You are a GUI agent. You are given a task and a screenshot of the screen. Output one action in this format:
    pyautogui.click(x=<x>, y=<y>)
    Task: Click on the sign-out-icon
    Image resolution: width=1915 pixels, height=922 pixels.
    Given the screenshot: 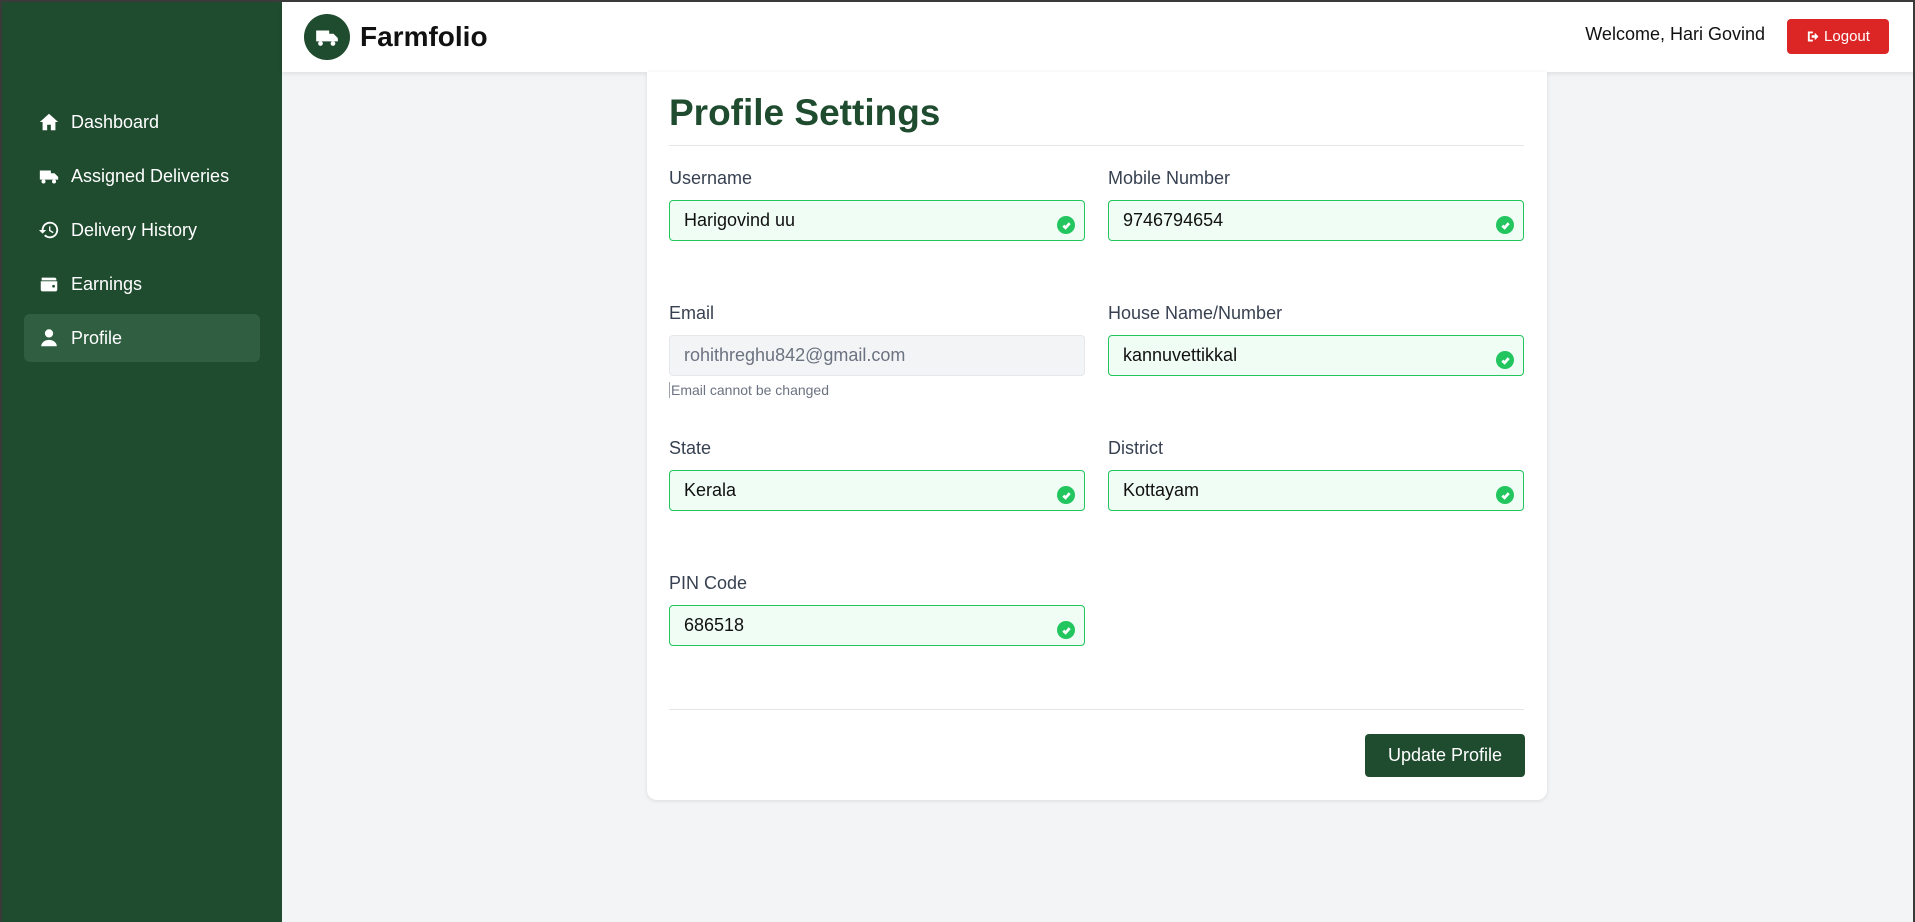 What is the action you would take?
    pyautogui.click(x=1813, y=36)
    